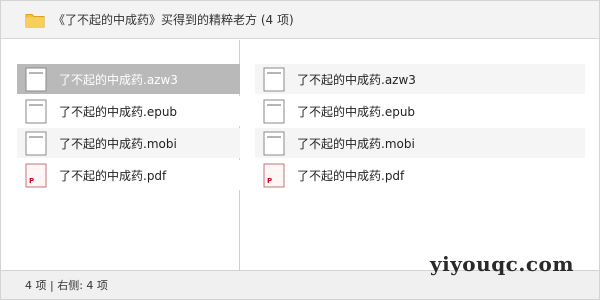 The image size is (600, 300). I want to click on folder-icon, so click(35, 20).